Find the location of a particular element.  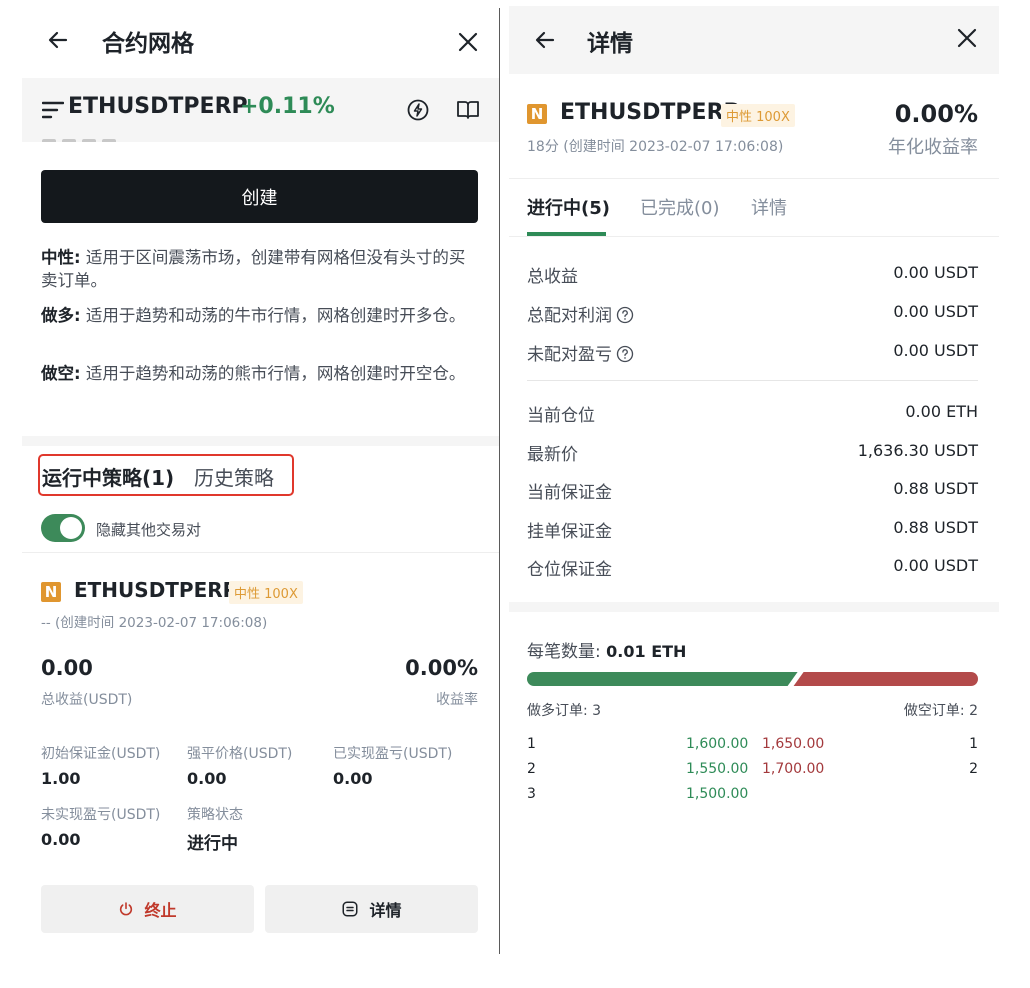

unpaired-pnl-value: 0.00 USDT is located at coordinates (935, 350).